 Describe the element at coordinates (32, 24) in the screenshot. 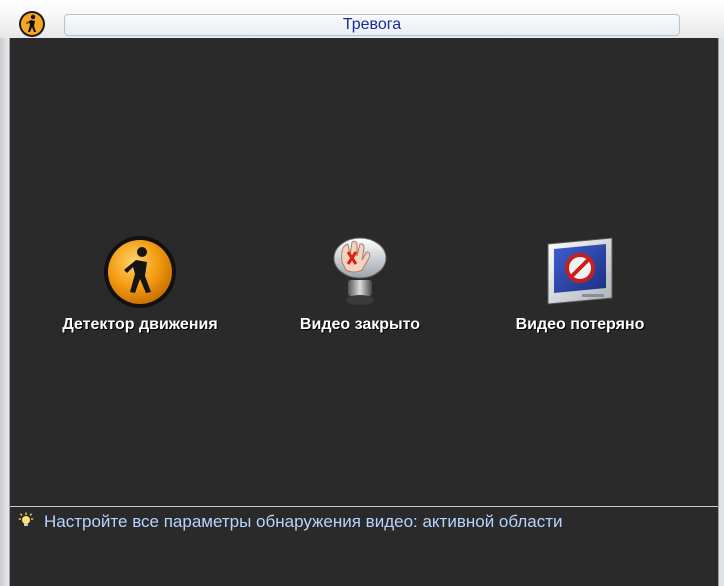

I see `motion-person-icon` at that location.